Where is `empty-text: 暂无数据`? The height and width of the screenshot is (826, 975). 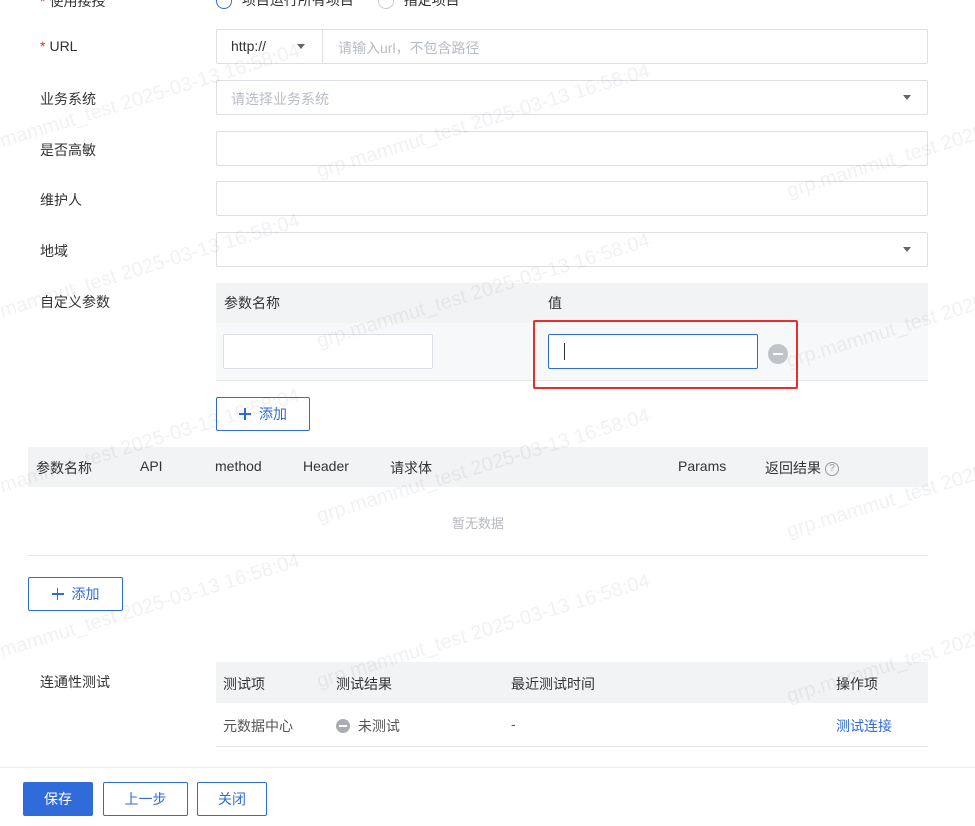
empty-text: 暂无数据 is located at coordinates (477, 523).